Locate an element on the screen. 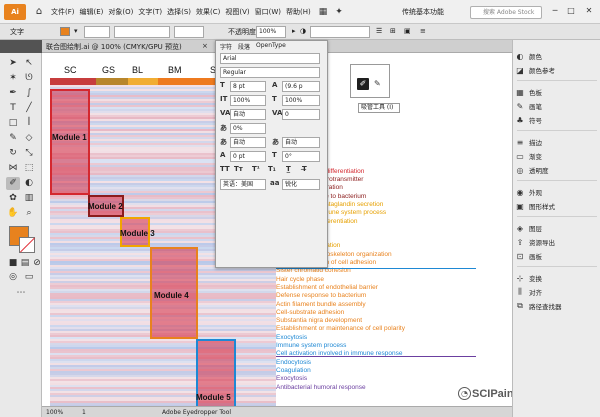 Image resolution: width=600 pixels, height=417 pixels. opacity-field: 100% is located at coordinates (271, 32).